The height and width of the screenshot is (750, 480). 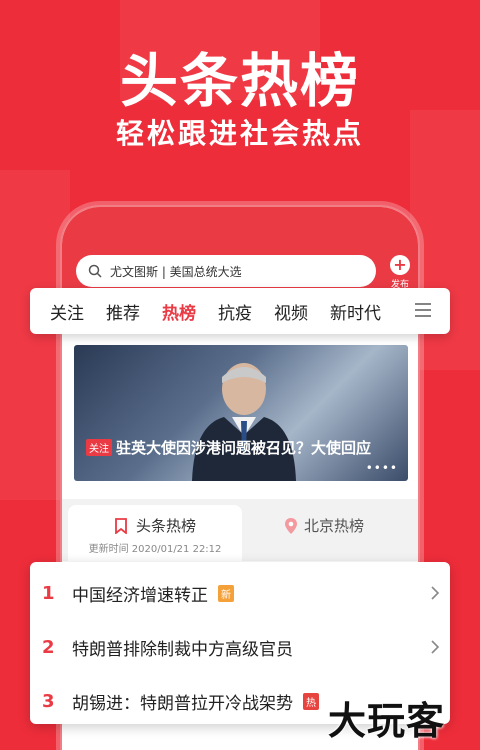 What do you see at coordinates (121, 525) in the screenshot?
I see `bookmark-icon` at bounding box center [121, 525].